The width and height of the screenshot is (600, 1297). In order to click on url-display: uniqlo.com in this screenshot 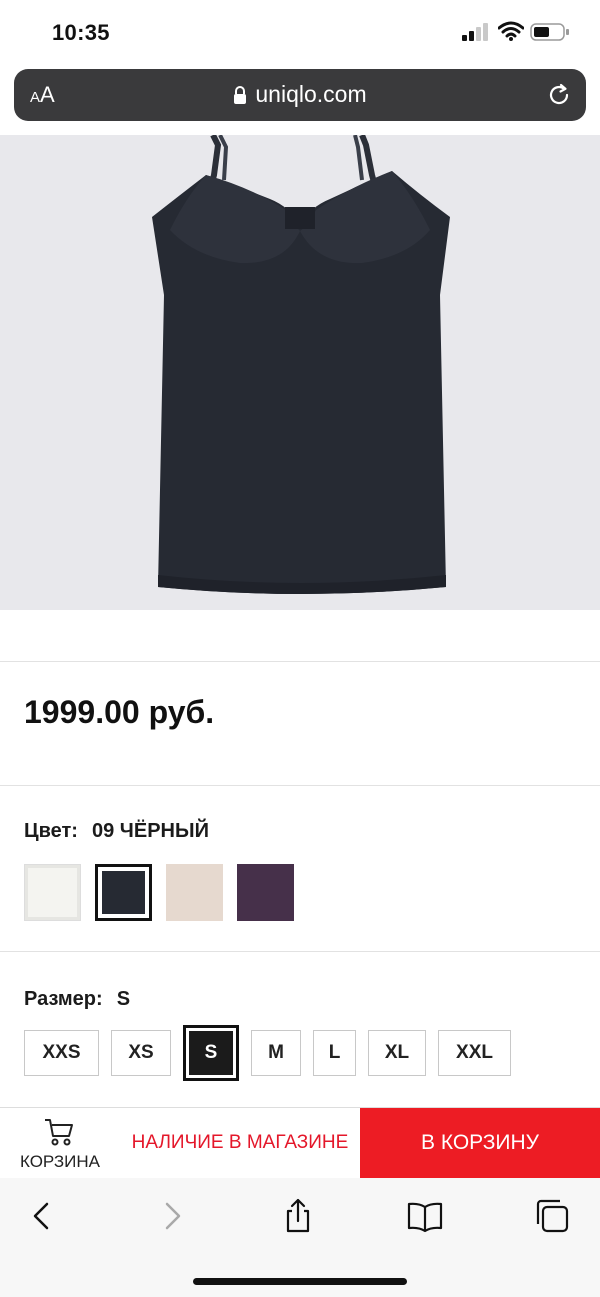, I will do `click(300, 94)`.